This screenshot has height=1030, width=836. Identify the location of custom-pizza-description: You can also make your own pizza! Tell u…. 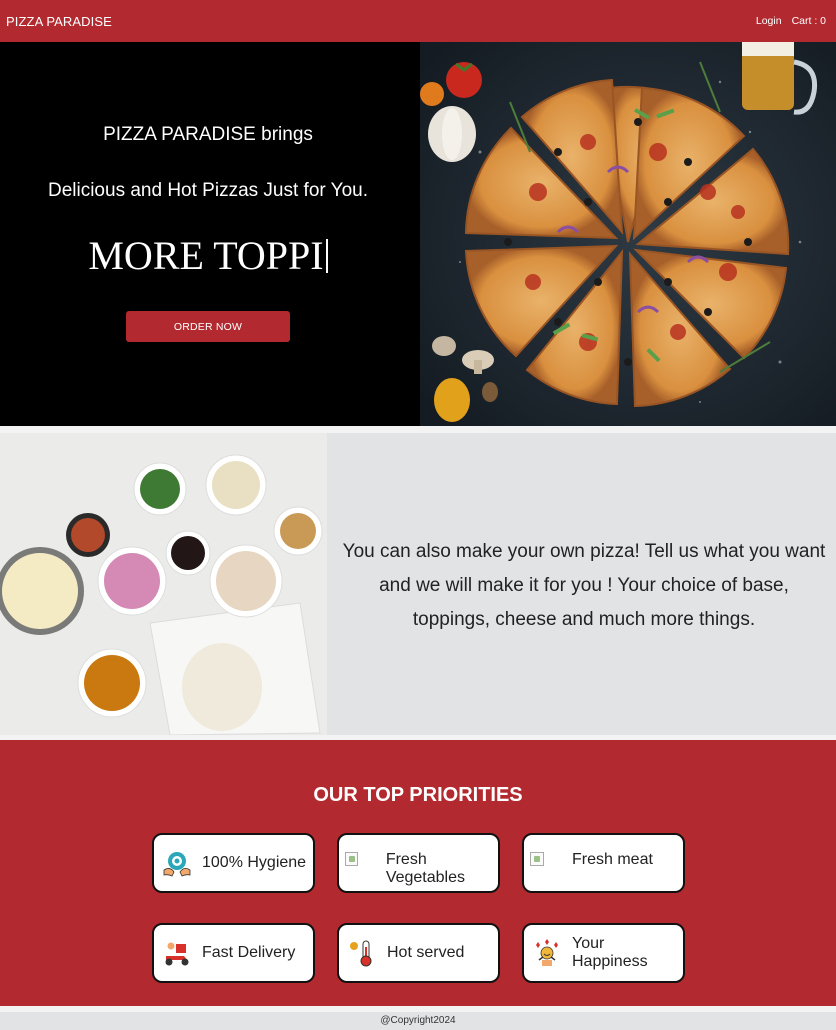
(584, 585).